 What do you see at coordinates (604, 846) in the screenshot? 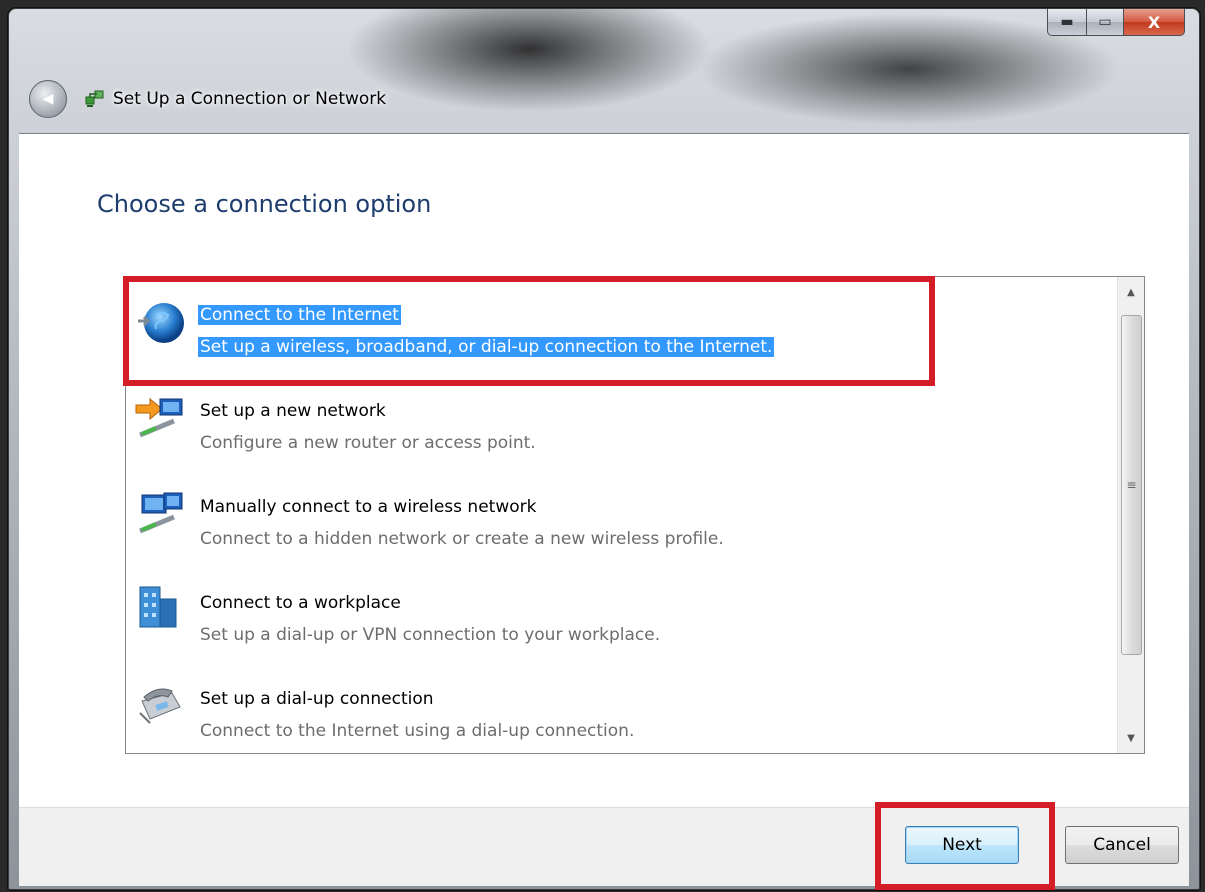
I see `dialog-footer: Next Cancel` at bounding box center [604, 846].